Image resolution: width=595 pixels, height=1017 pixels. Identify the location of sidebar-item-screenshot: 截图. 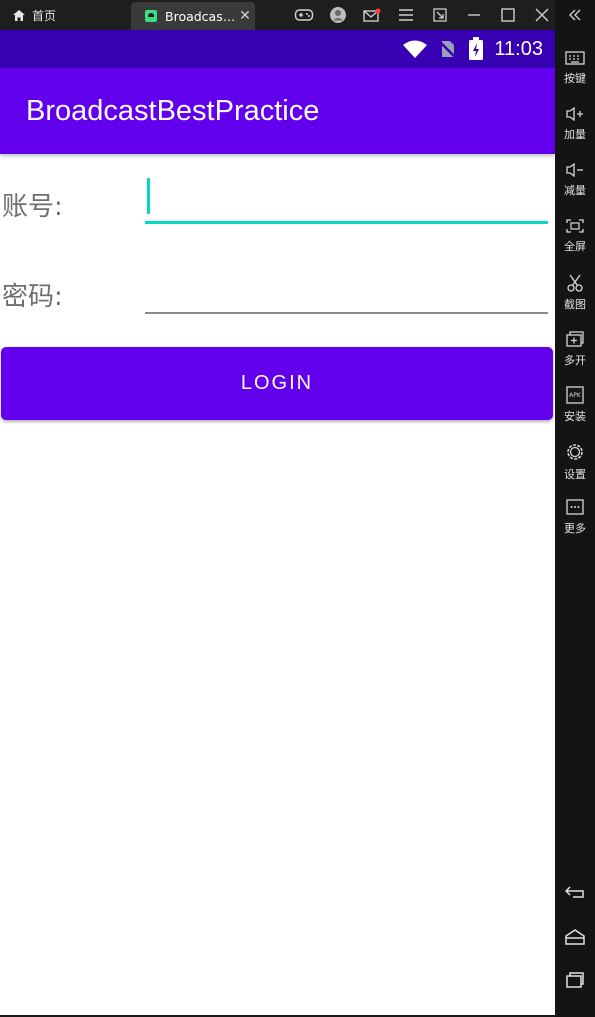
(575, 300).